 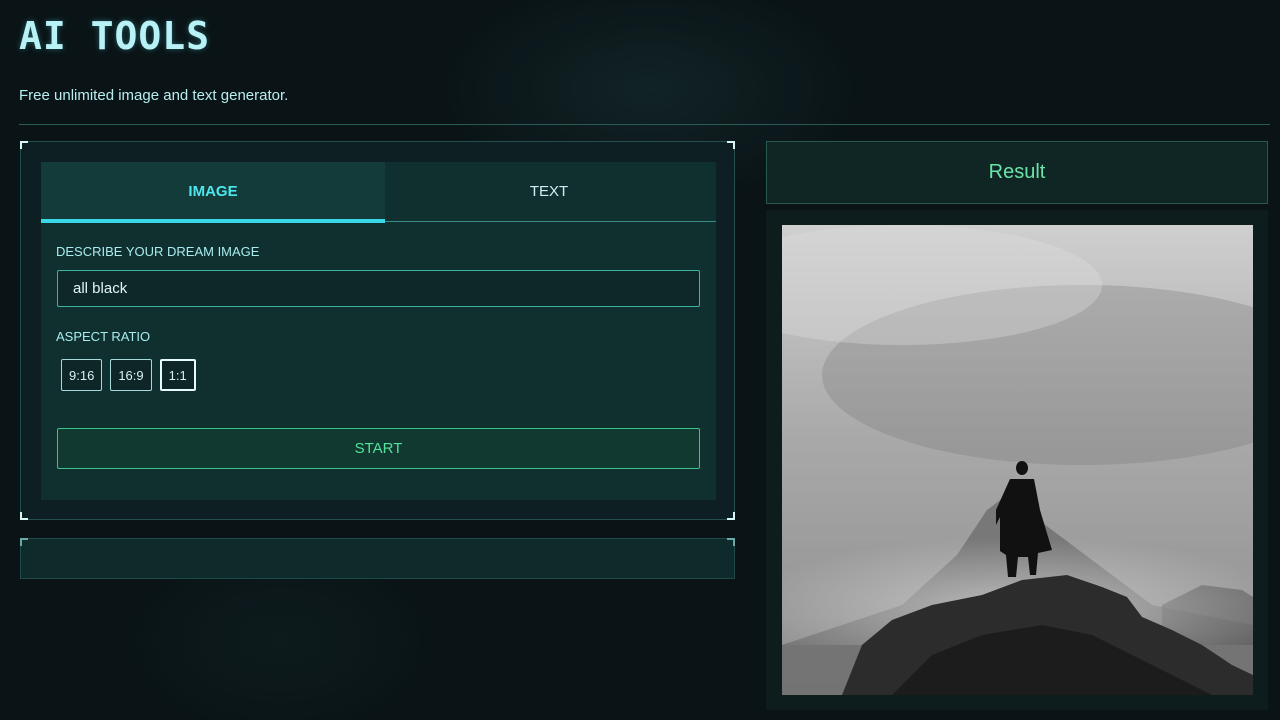 I want to click on tab-image: IMAGE, so click(x=213, y=192).